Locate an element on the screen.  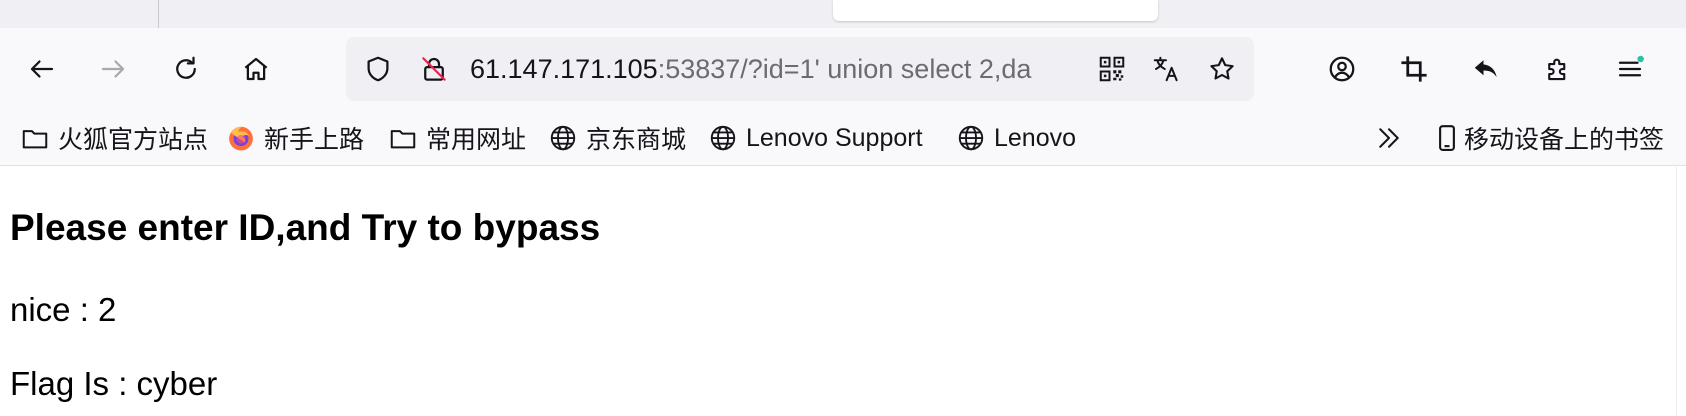
tracking-protection-button is located at coordinates (378, 69).